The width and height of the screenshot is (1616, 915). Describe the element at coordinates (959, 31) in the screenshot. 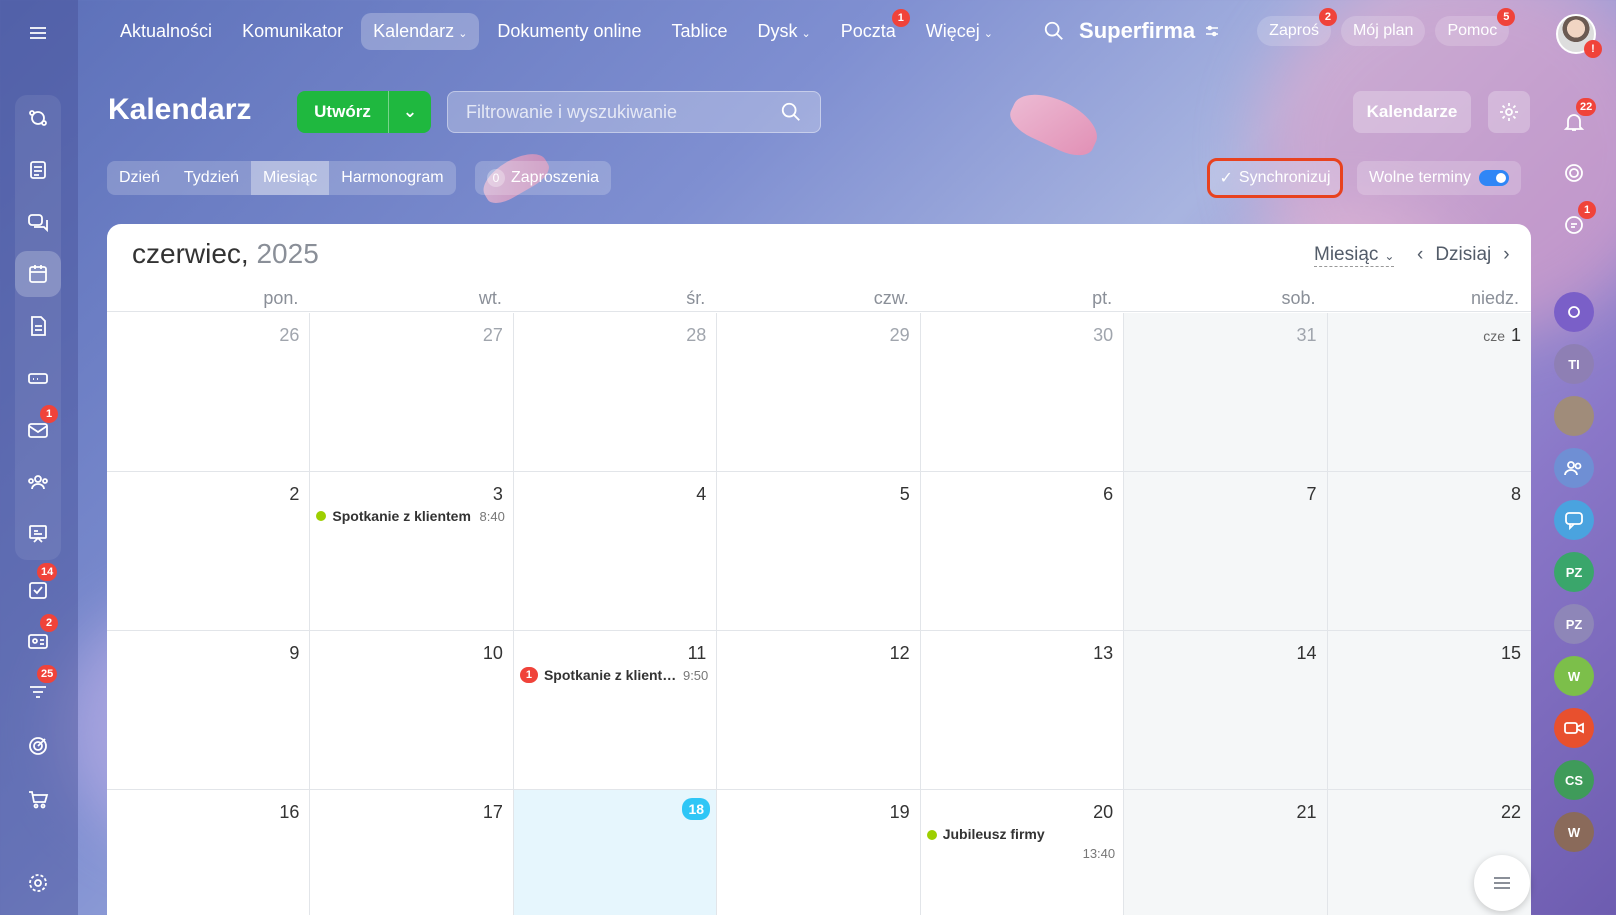

I see `nav-wiecej: Więcej ⌄` at that location.